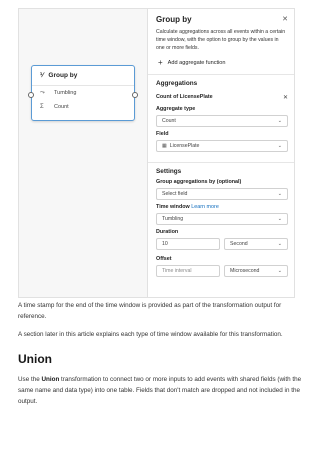  Describe the element at coordinates (63, 75) in the screenshot. I see `node-title: Group by` at that location.